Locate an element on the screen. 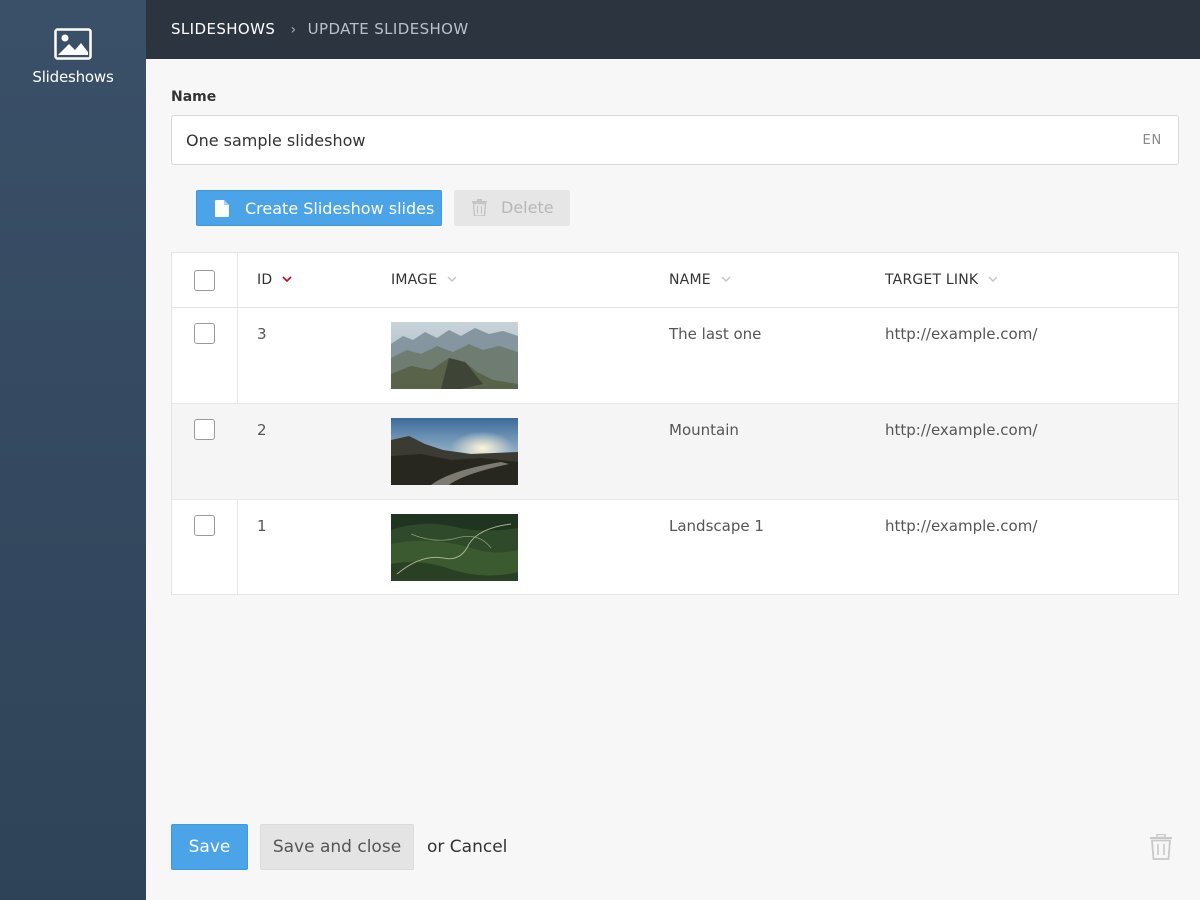 This screenshot has height=900, width=1200. green-landscape-thumbnail is located at coordinates (454, 547).